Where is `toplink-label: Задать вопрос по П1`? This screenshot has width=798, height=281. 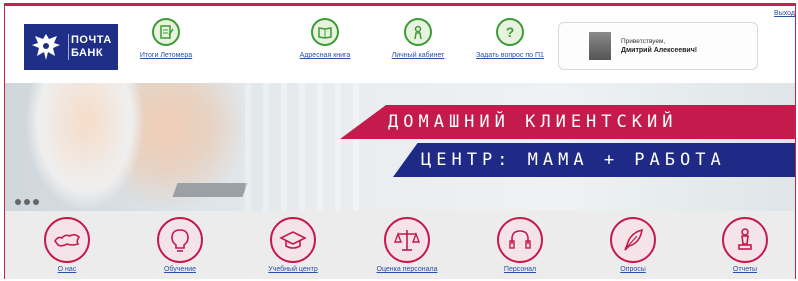
toplink-label: Задать вопрос по П1 is located at coordinates (510, 55).